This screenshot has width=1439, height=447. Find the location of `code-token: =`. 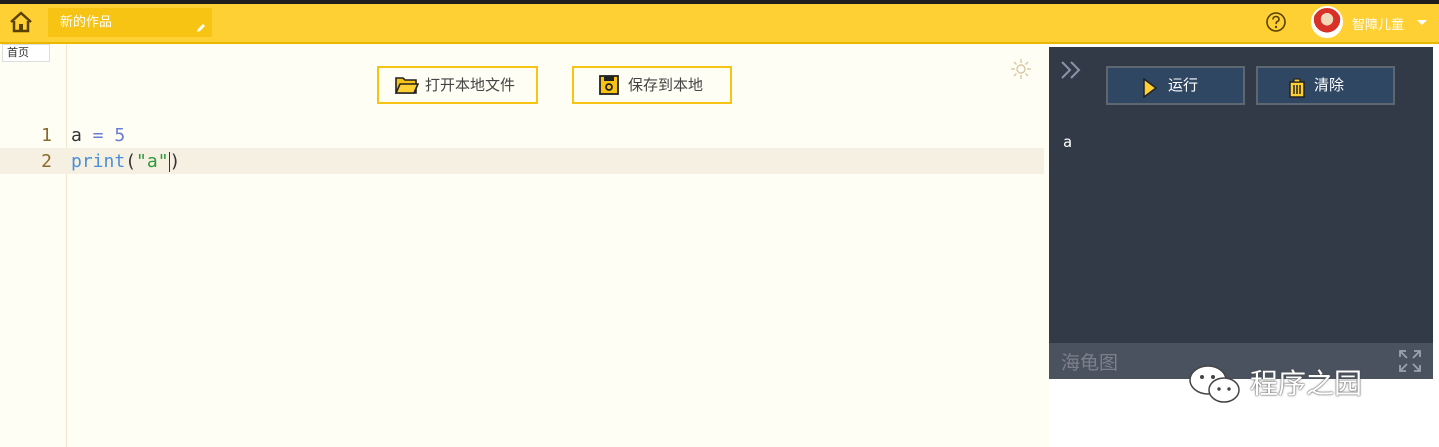

code-token: = is located at coordinates (98, 135).